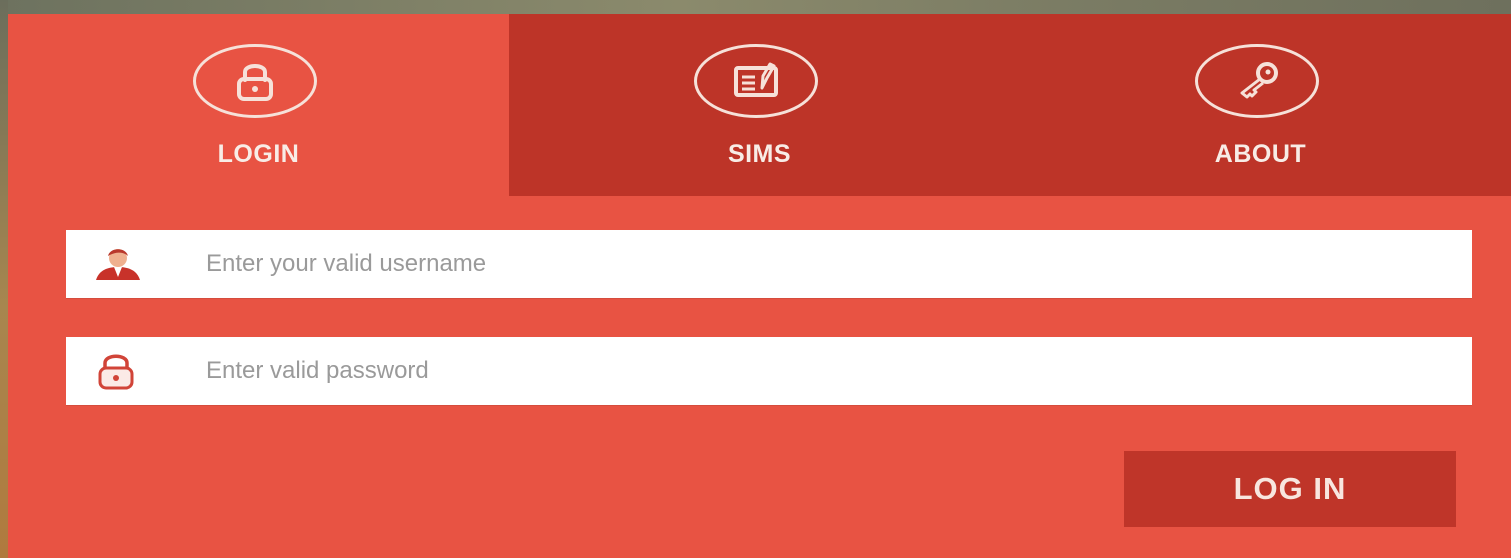  Describe the element at coordinates (759, 154) in the screenshot. I see `tab-sims-label: SIMS` at that location.